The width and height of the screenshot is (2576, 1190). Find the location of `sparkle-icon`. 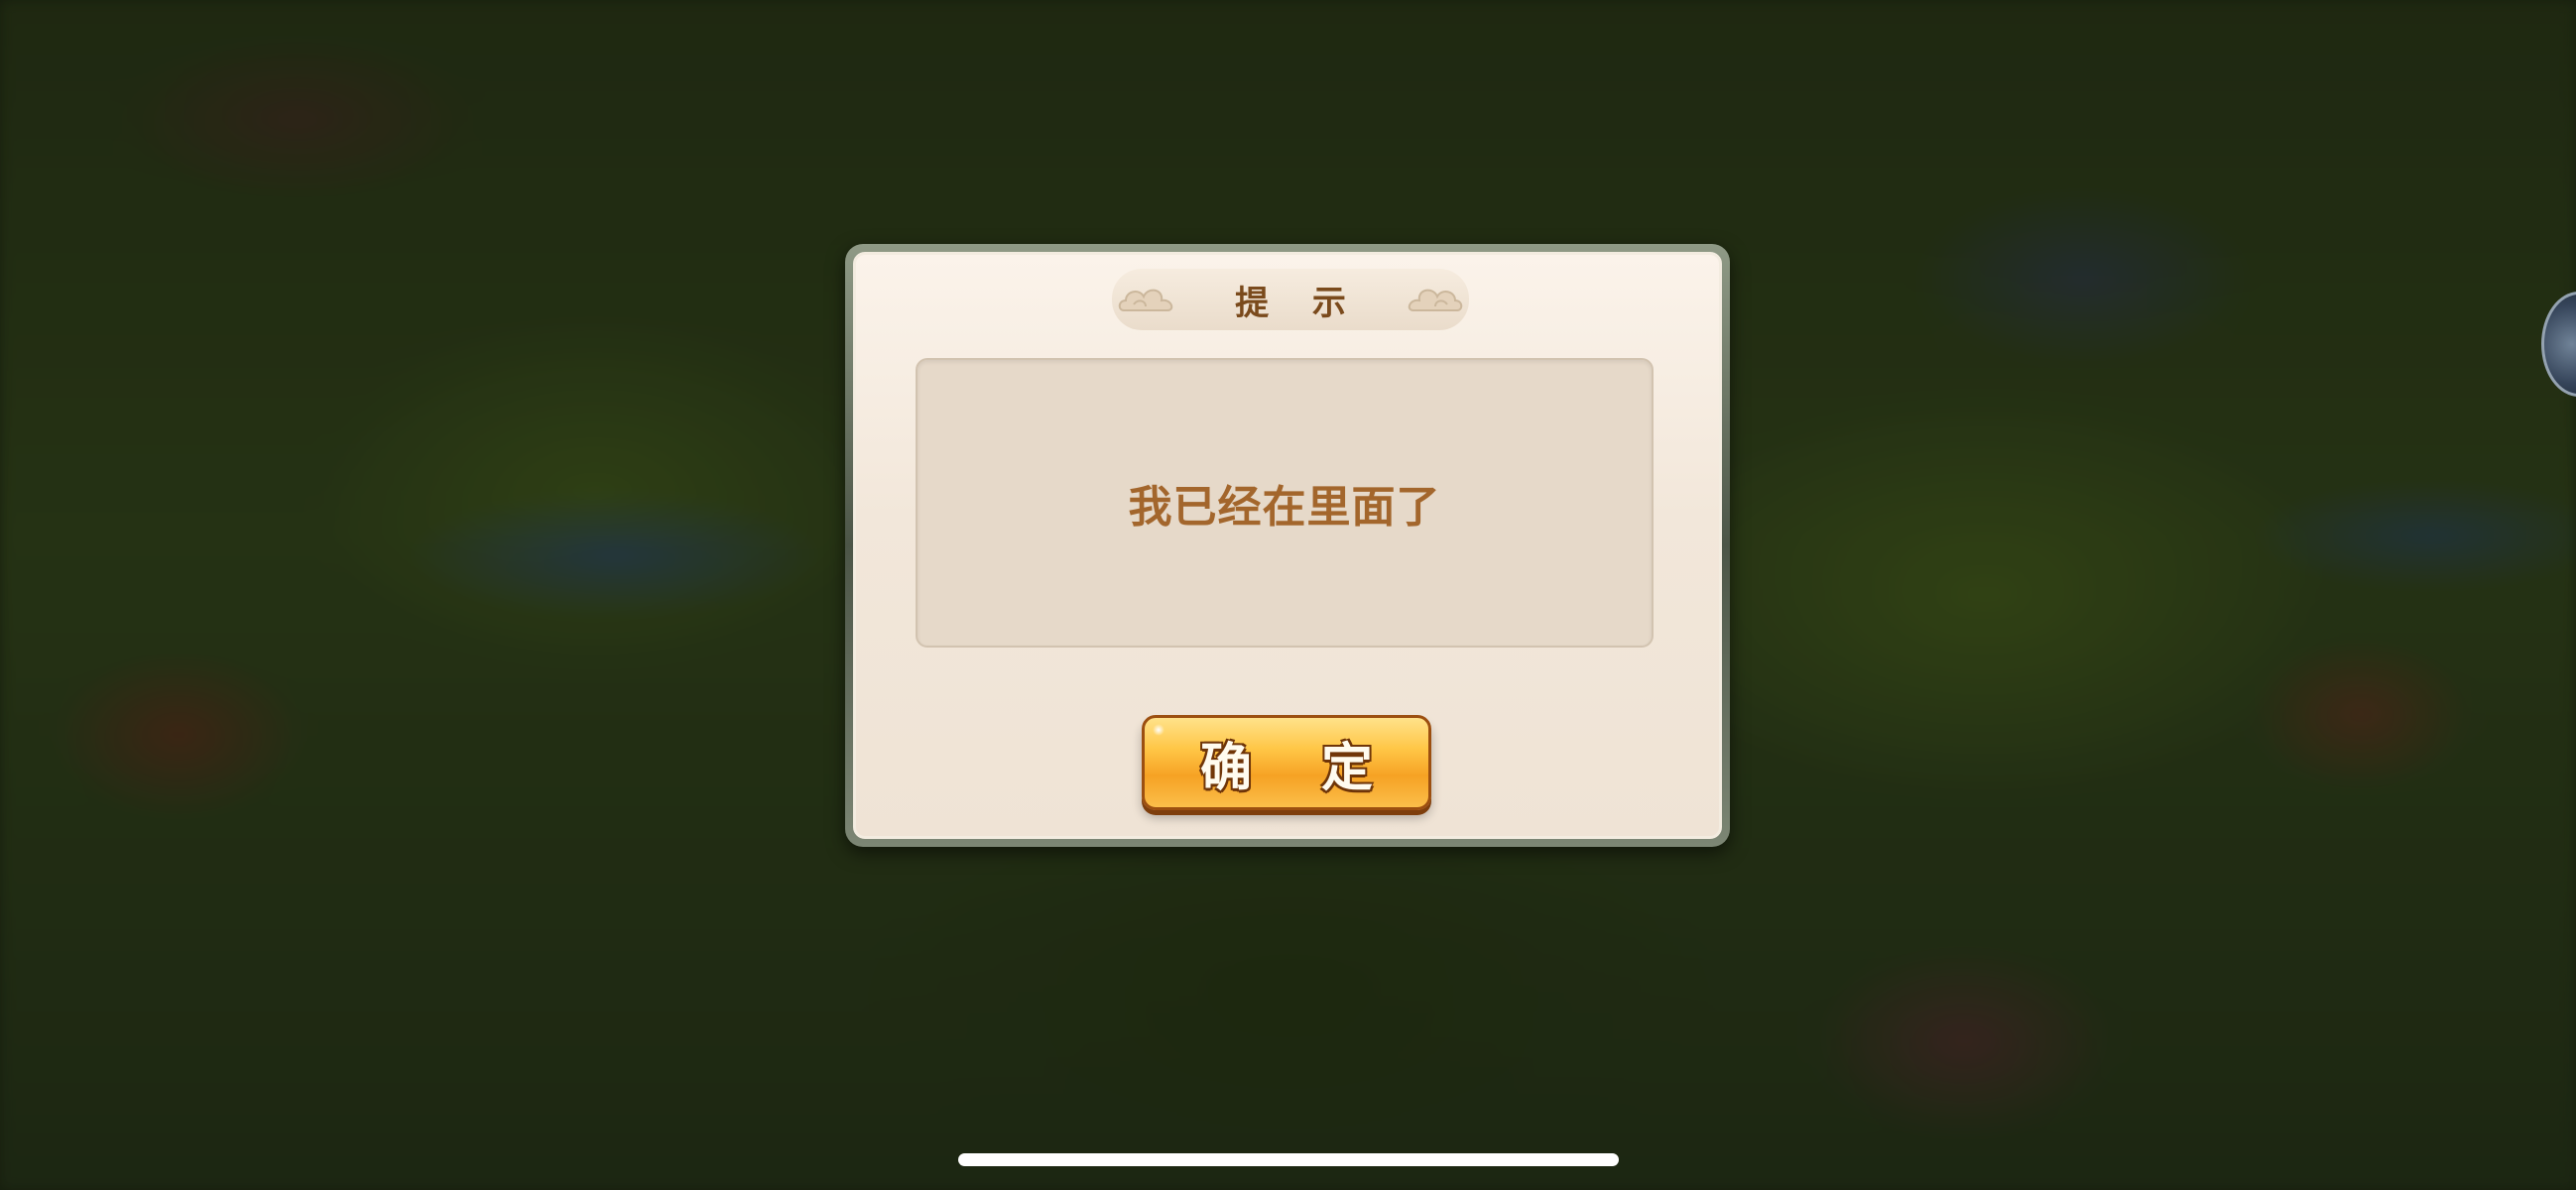

sparkle-icon is located at coordinates (1159, 730).